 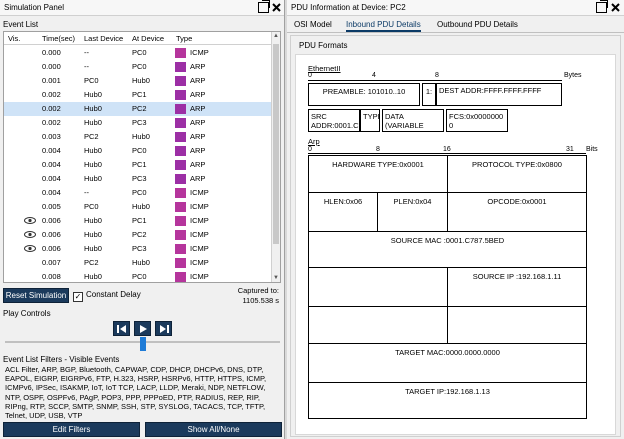 I want to click on table-row: 0.007 PC2 Hub0 ICMP, so click(x=138, y=263).